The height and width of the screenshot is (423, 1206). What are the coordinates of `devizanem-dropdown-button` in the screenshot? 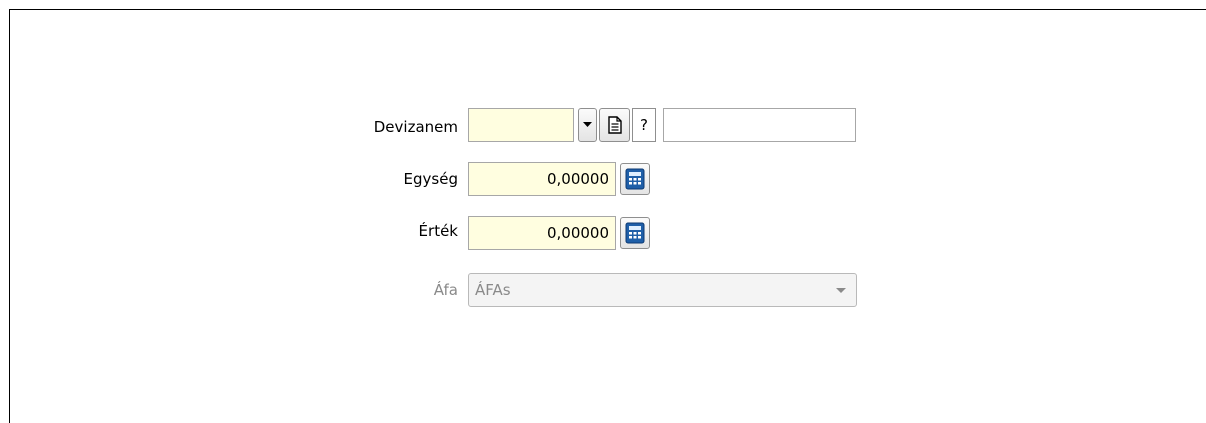 It's located at (587, 125).